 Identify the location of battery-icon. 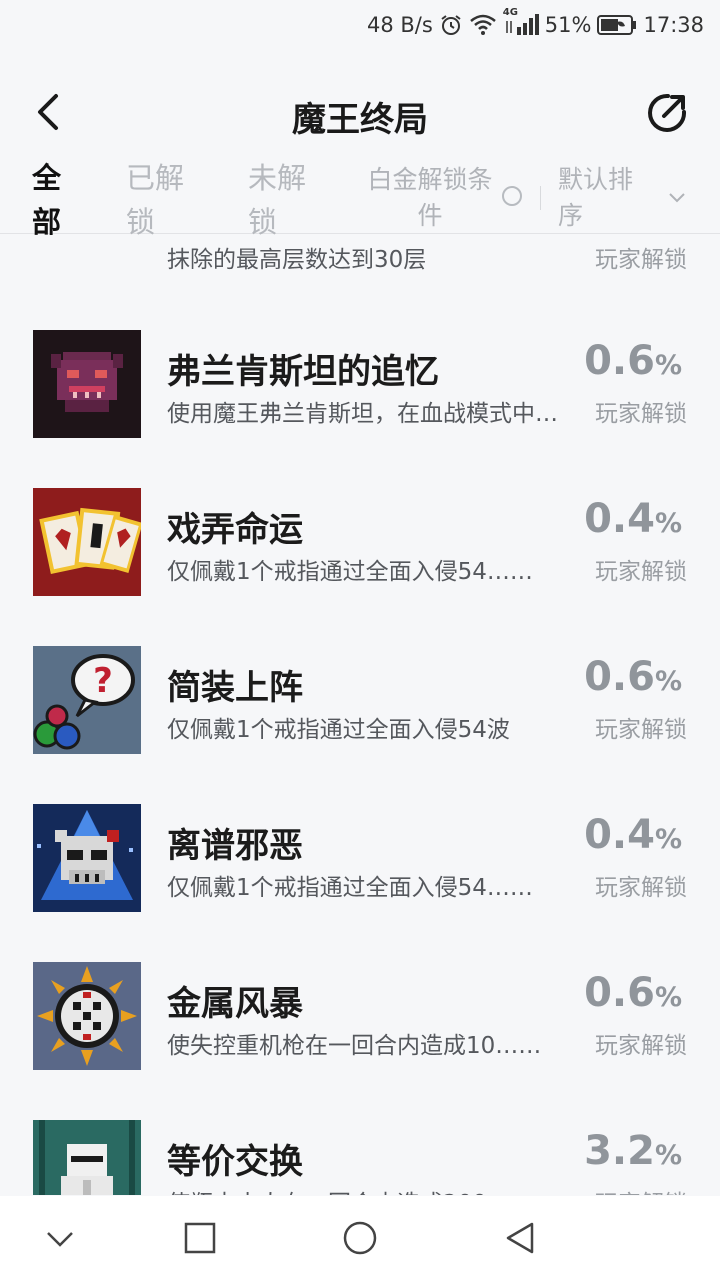
(617, 25).